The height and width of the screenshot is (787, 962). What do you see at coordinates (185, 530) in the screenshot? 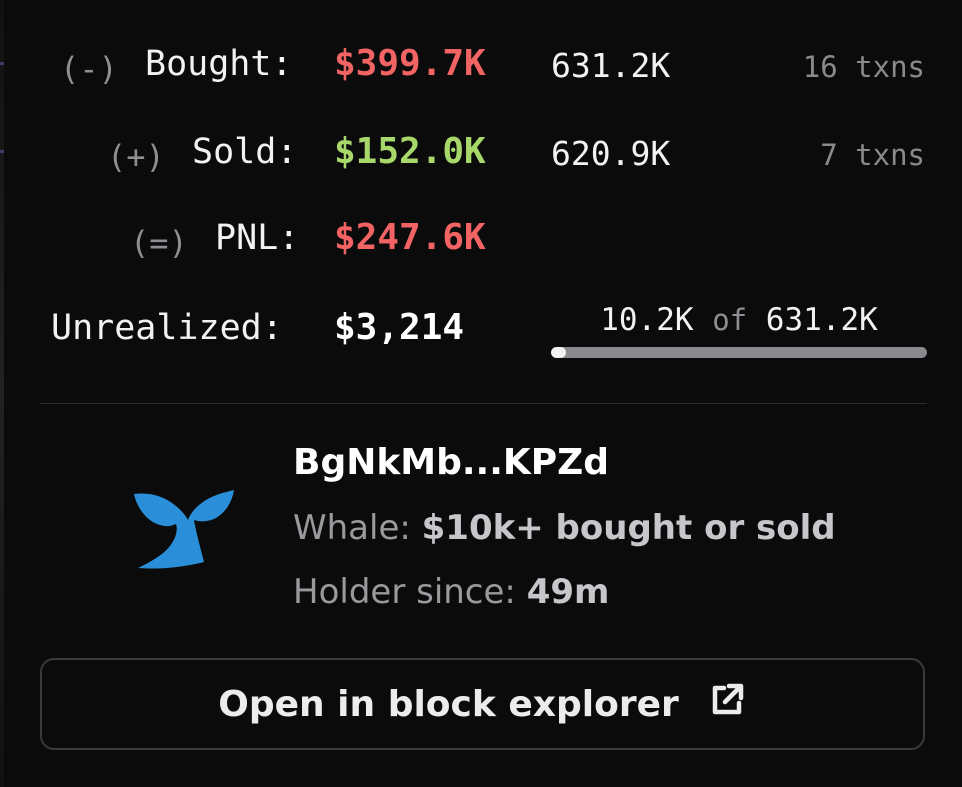
I see `whale-tail-icon` at bounding box center [185, 530].